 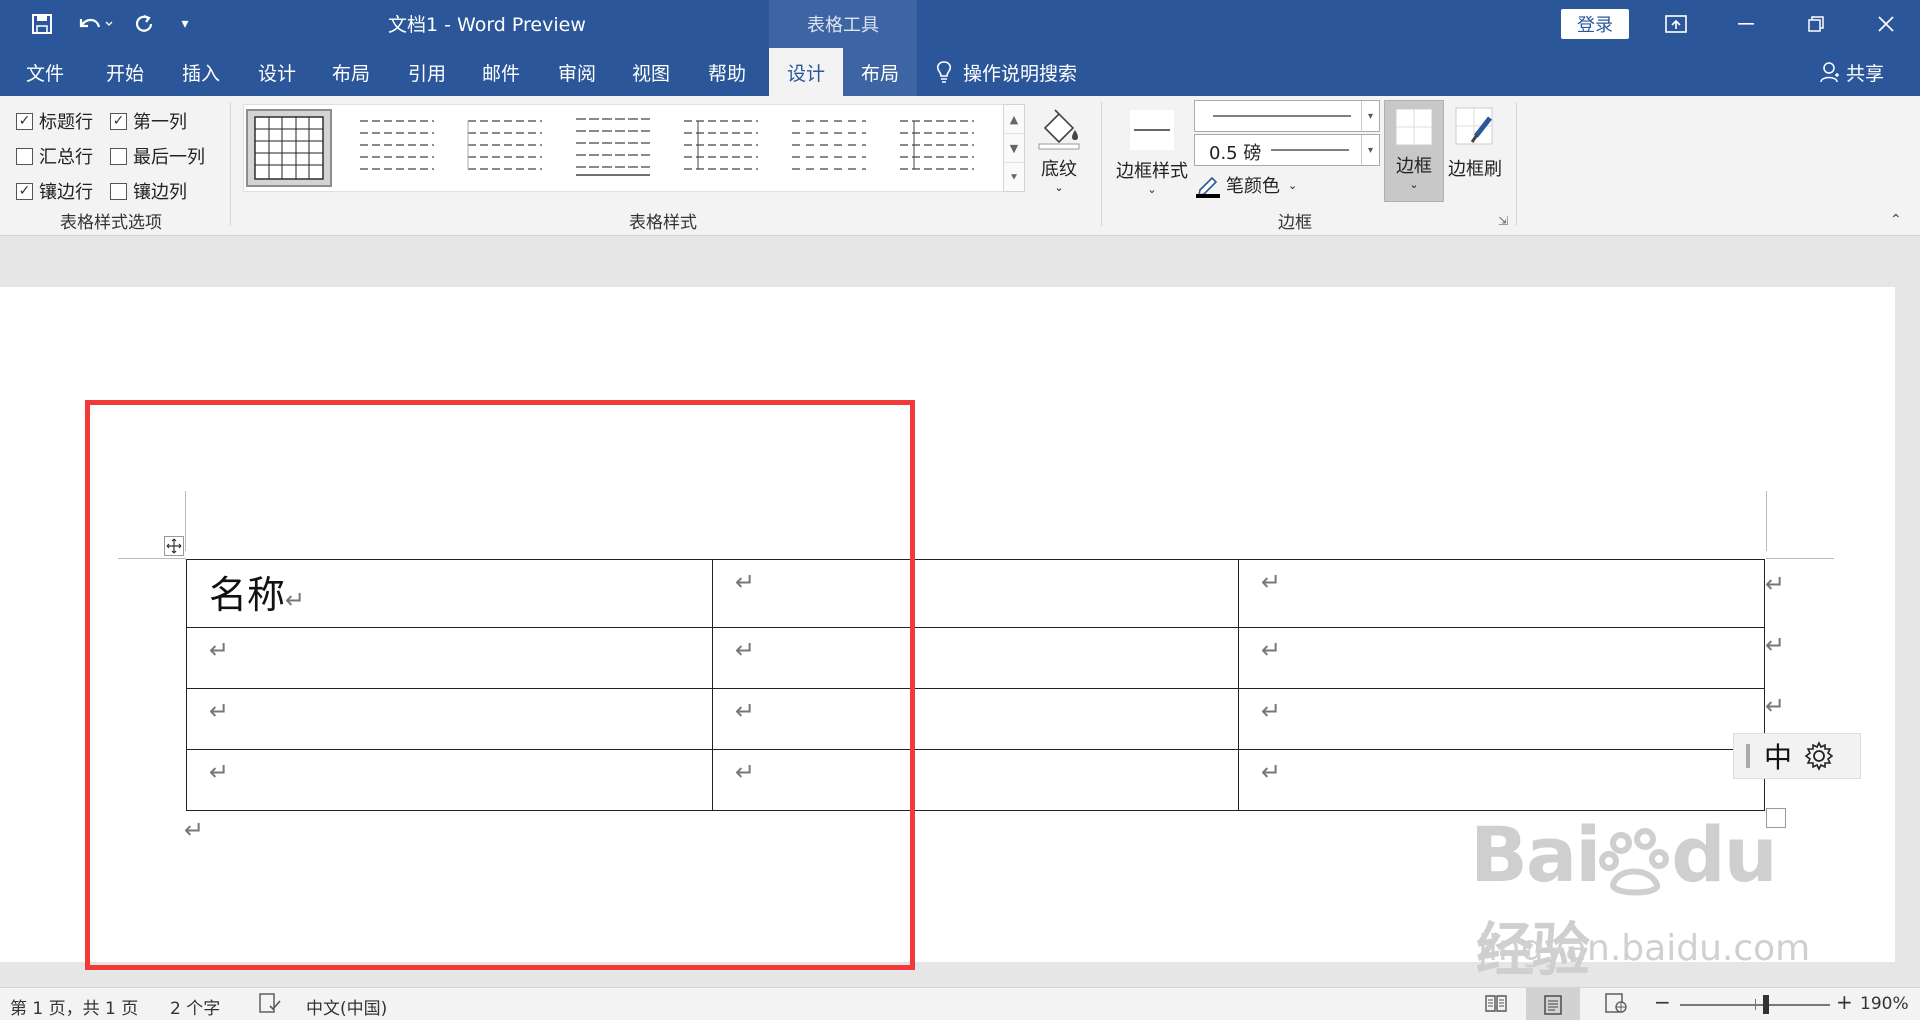 What do you see at coordinates (1896, 220) in the screenshot?
I see `collapse-ribbon-icon: ⌃` at bounding box center [1896, 220].